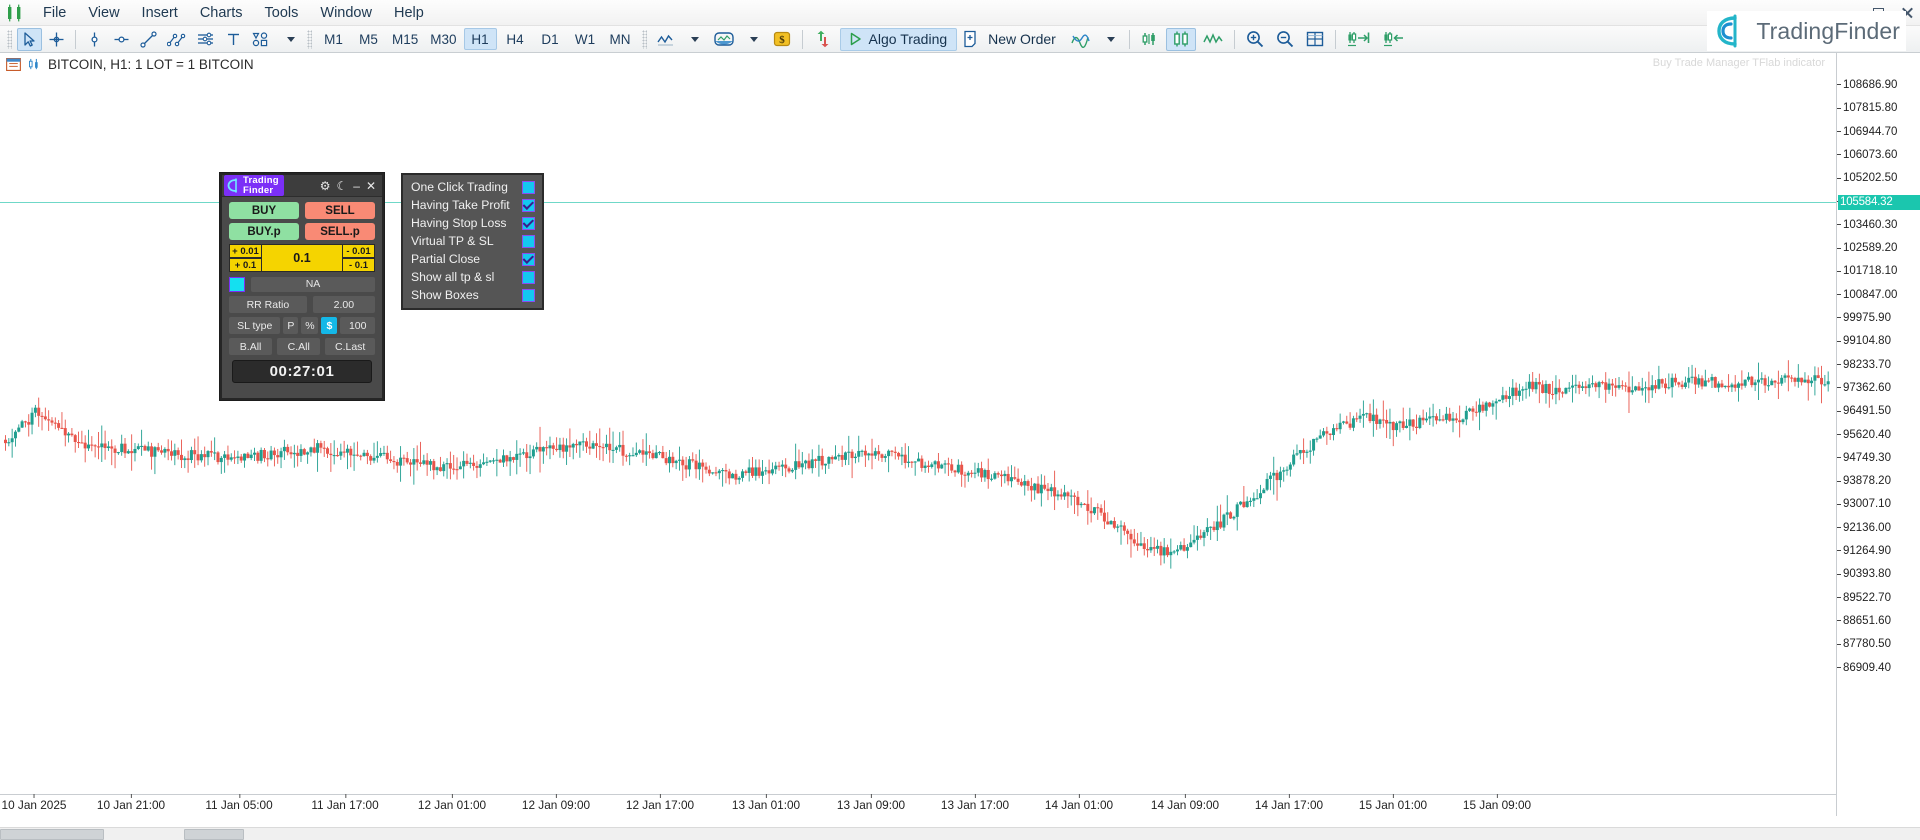 This screenshot has width=1920, height=840. Describe the element at coordinates (1255, 39) in the screenshot. I see `zoom-in-icon` at that location.